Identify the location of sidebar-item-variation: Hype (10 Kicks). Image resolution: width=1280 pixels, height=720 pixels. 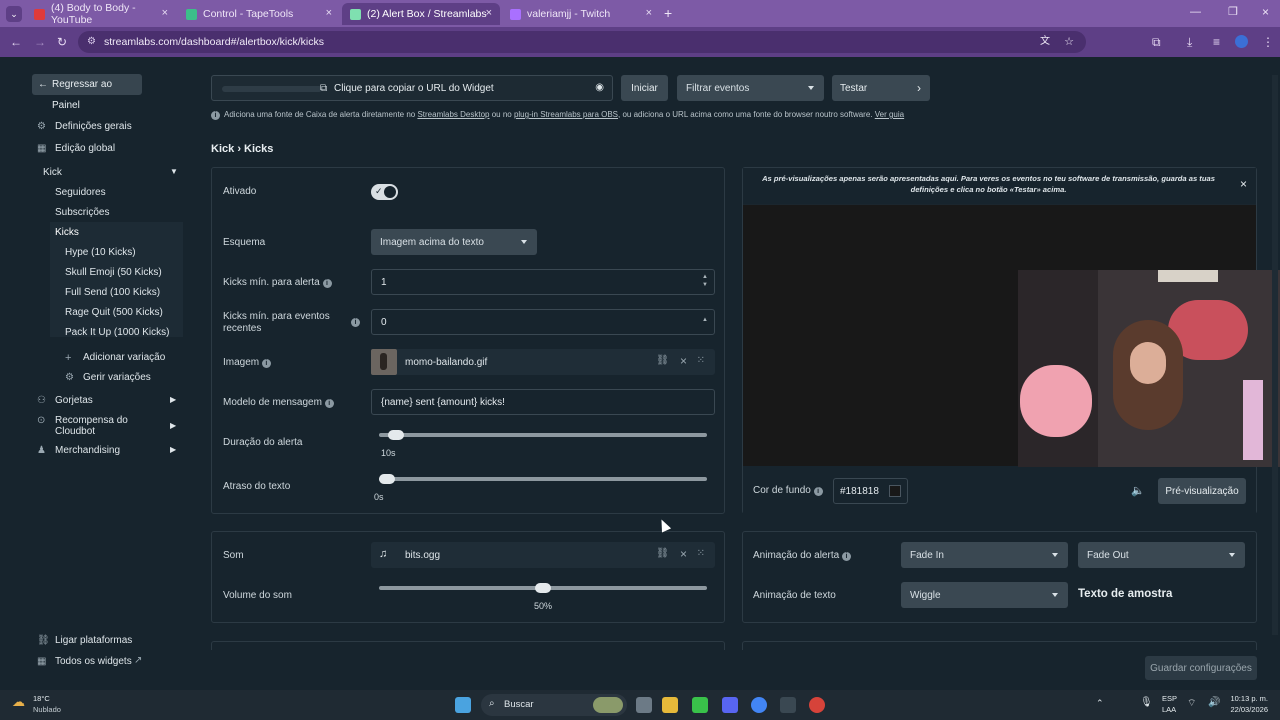
(100, 252).